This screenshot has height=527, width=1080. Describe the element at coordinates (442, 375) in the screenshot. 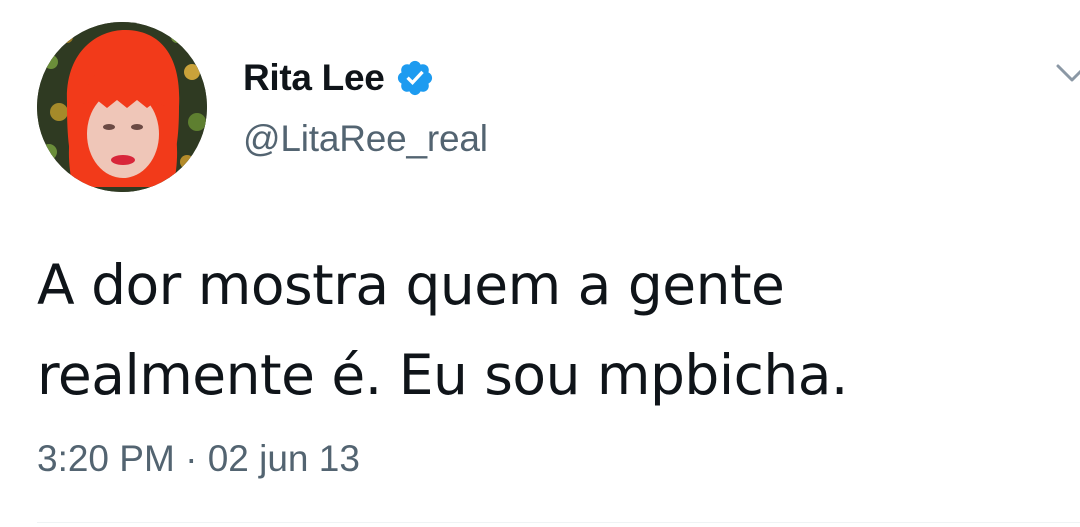

I see `tweet-text-line: realmente é. Eu sou mpbicha.` at that location.